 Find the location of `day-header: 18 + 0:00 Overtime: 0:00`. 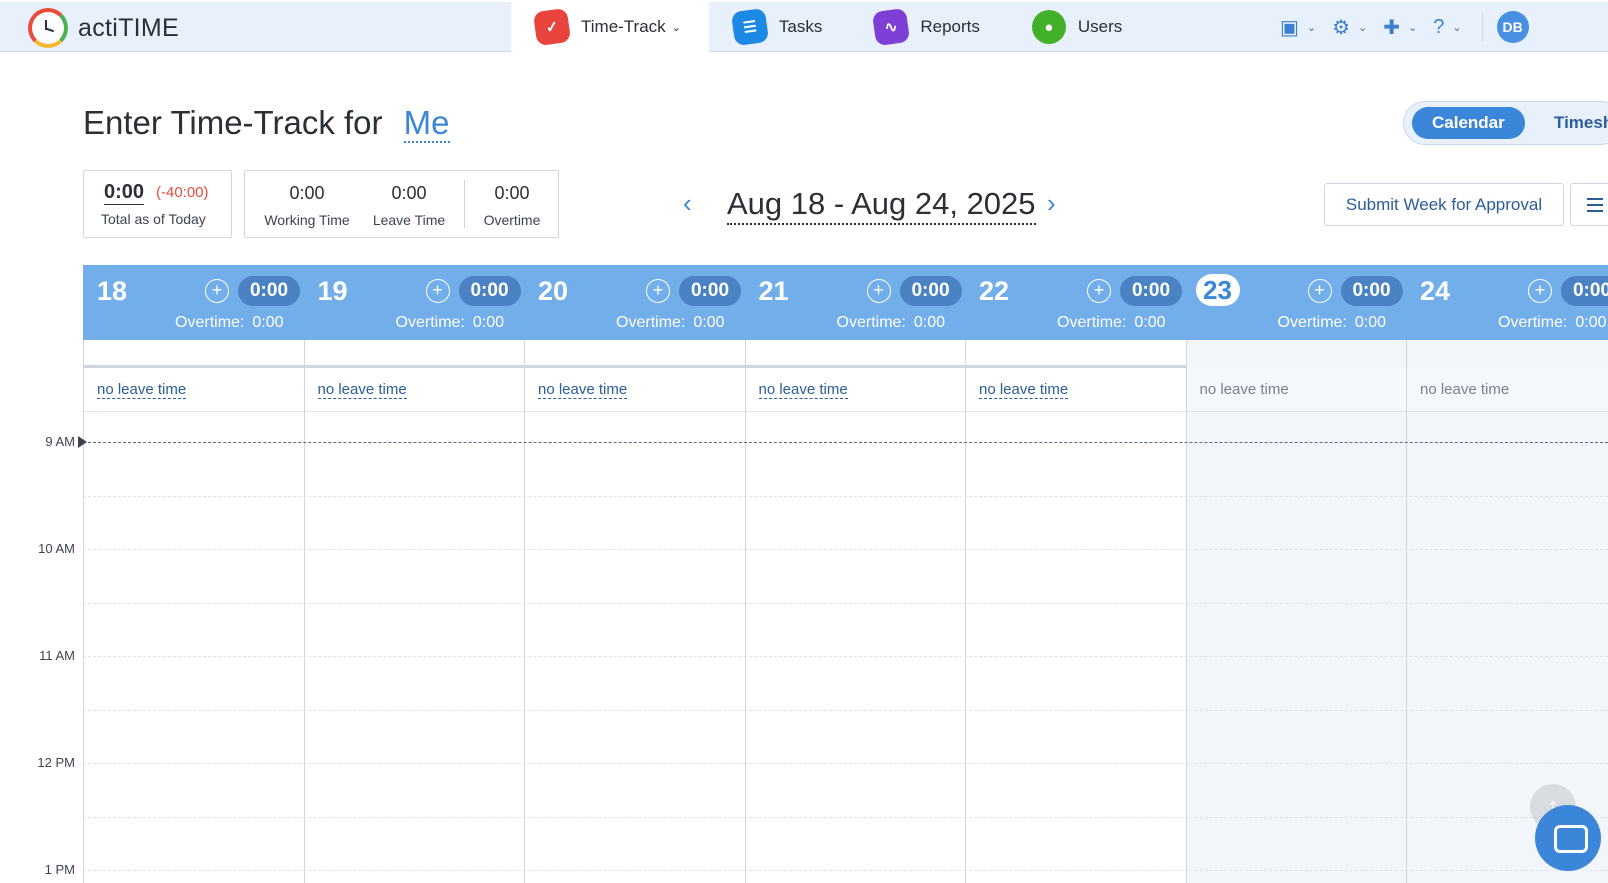

day-header: 18 + 0:00 Overtime: 0:00 is located at coordinates (193, 302).